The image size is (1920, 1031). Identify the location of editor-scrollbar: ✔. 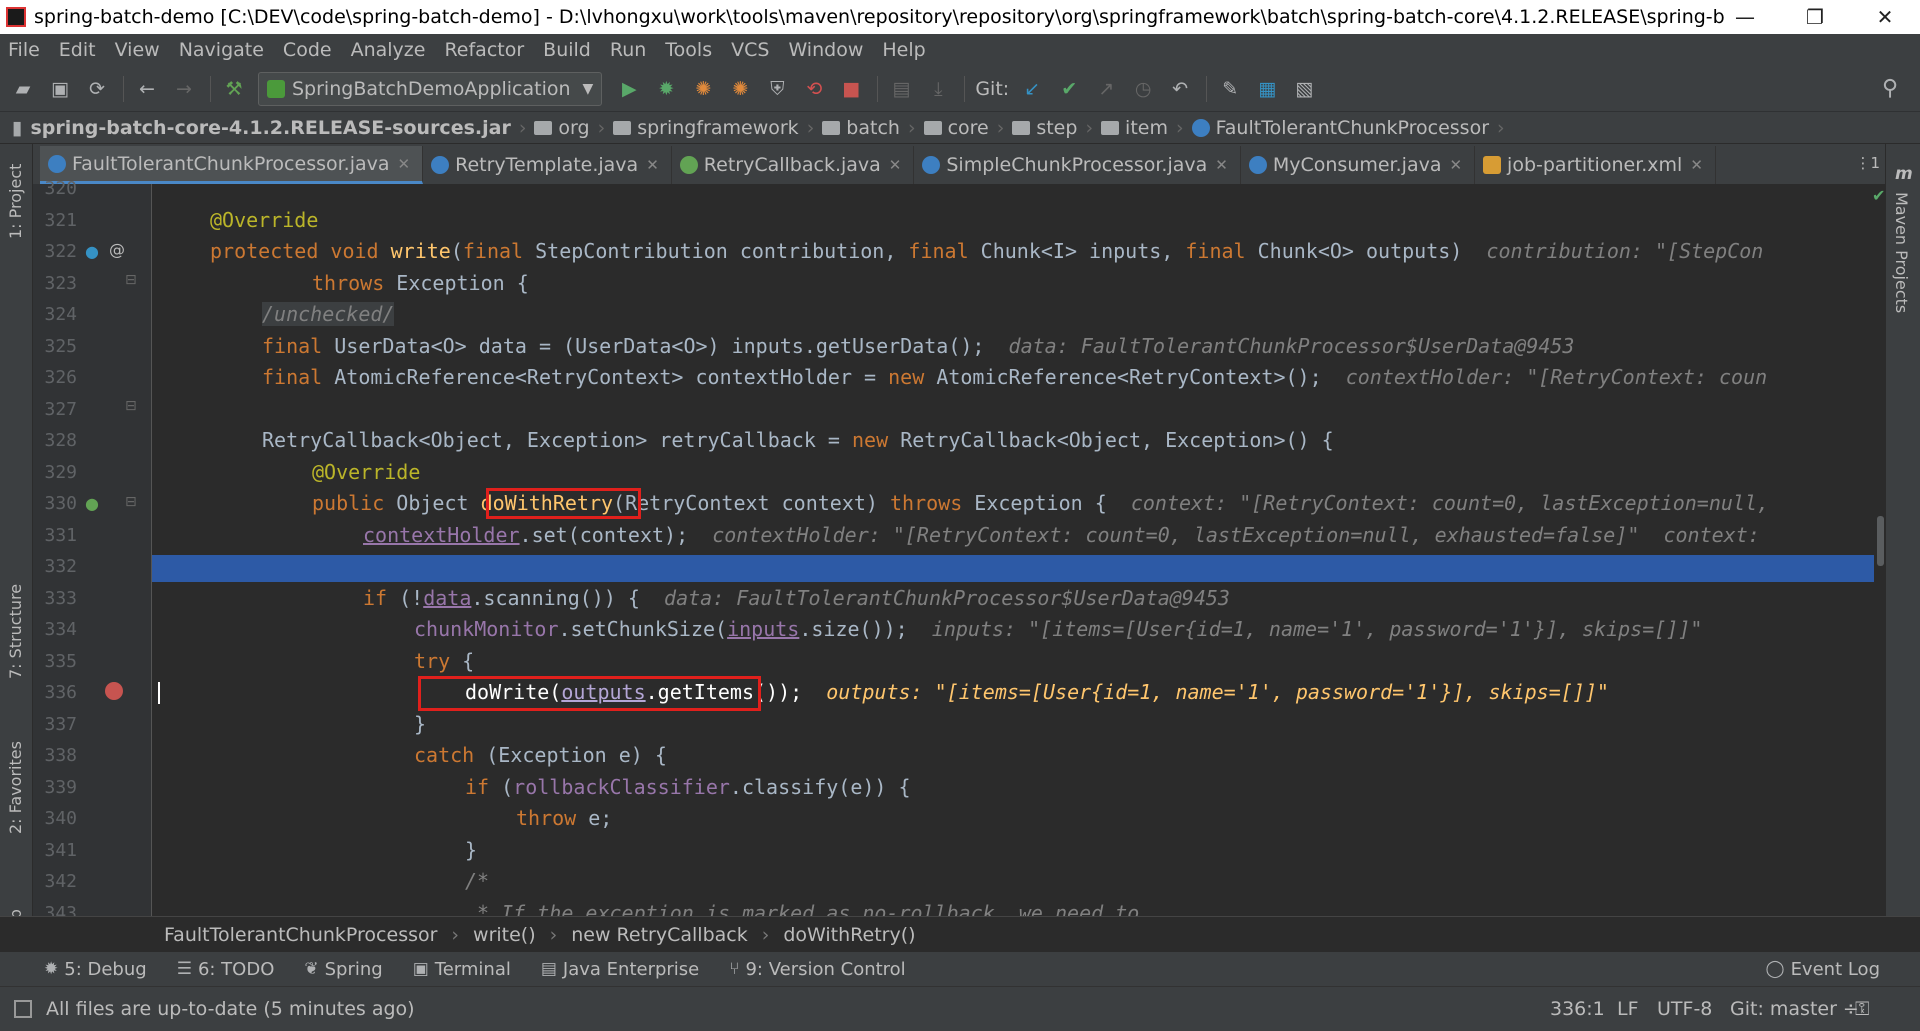
(1879, 550).